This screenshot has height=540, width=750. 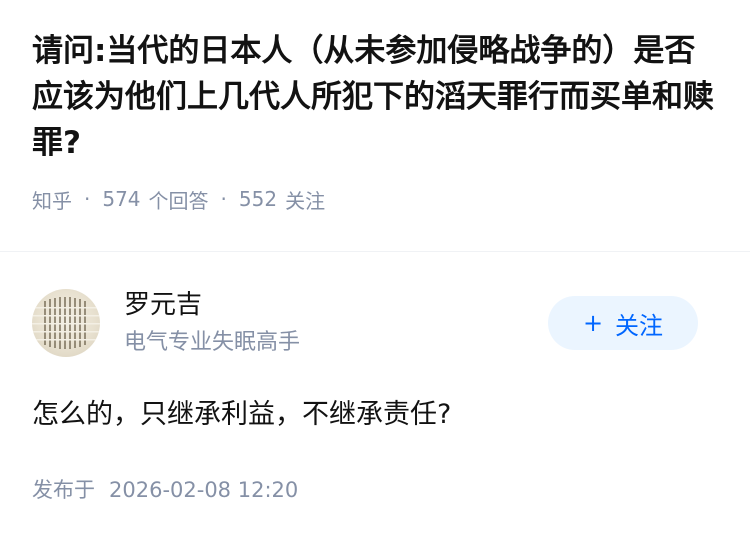 I want to click on answer-content: 怎么的，只继承利益，不继承责任?, so click(x=241, y=415).